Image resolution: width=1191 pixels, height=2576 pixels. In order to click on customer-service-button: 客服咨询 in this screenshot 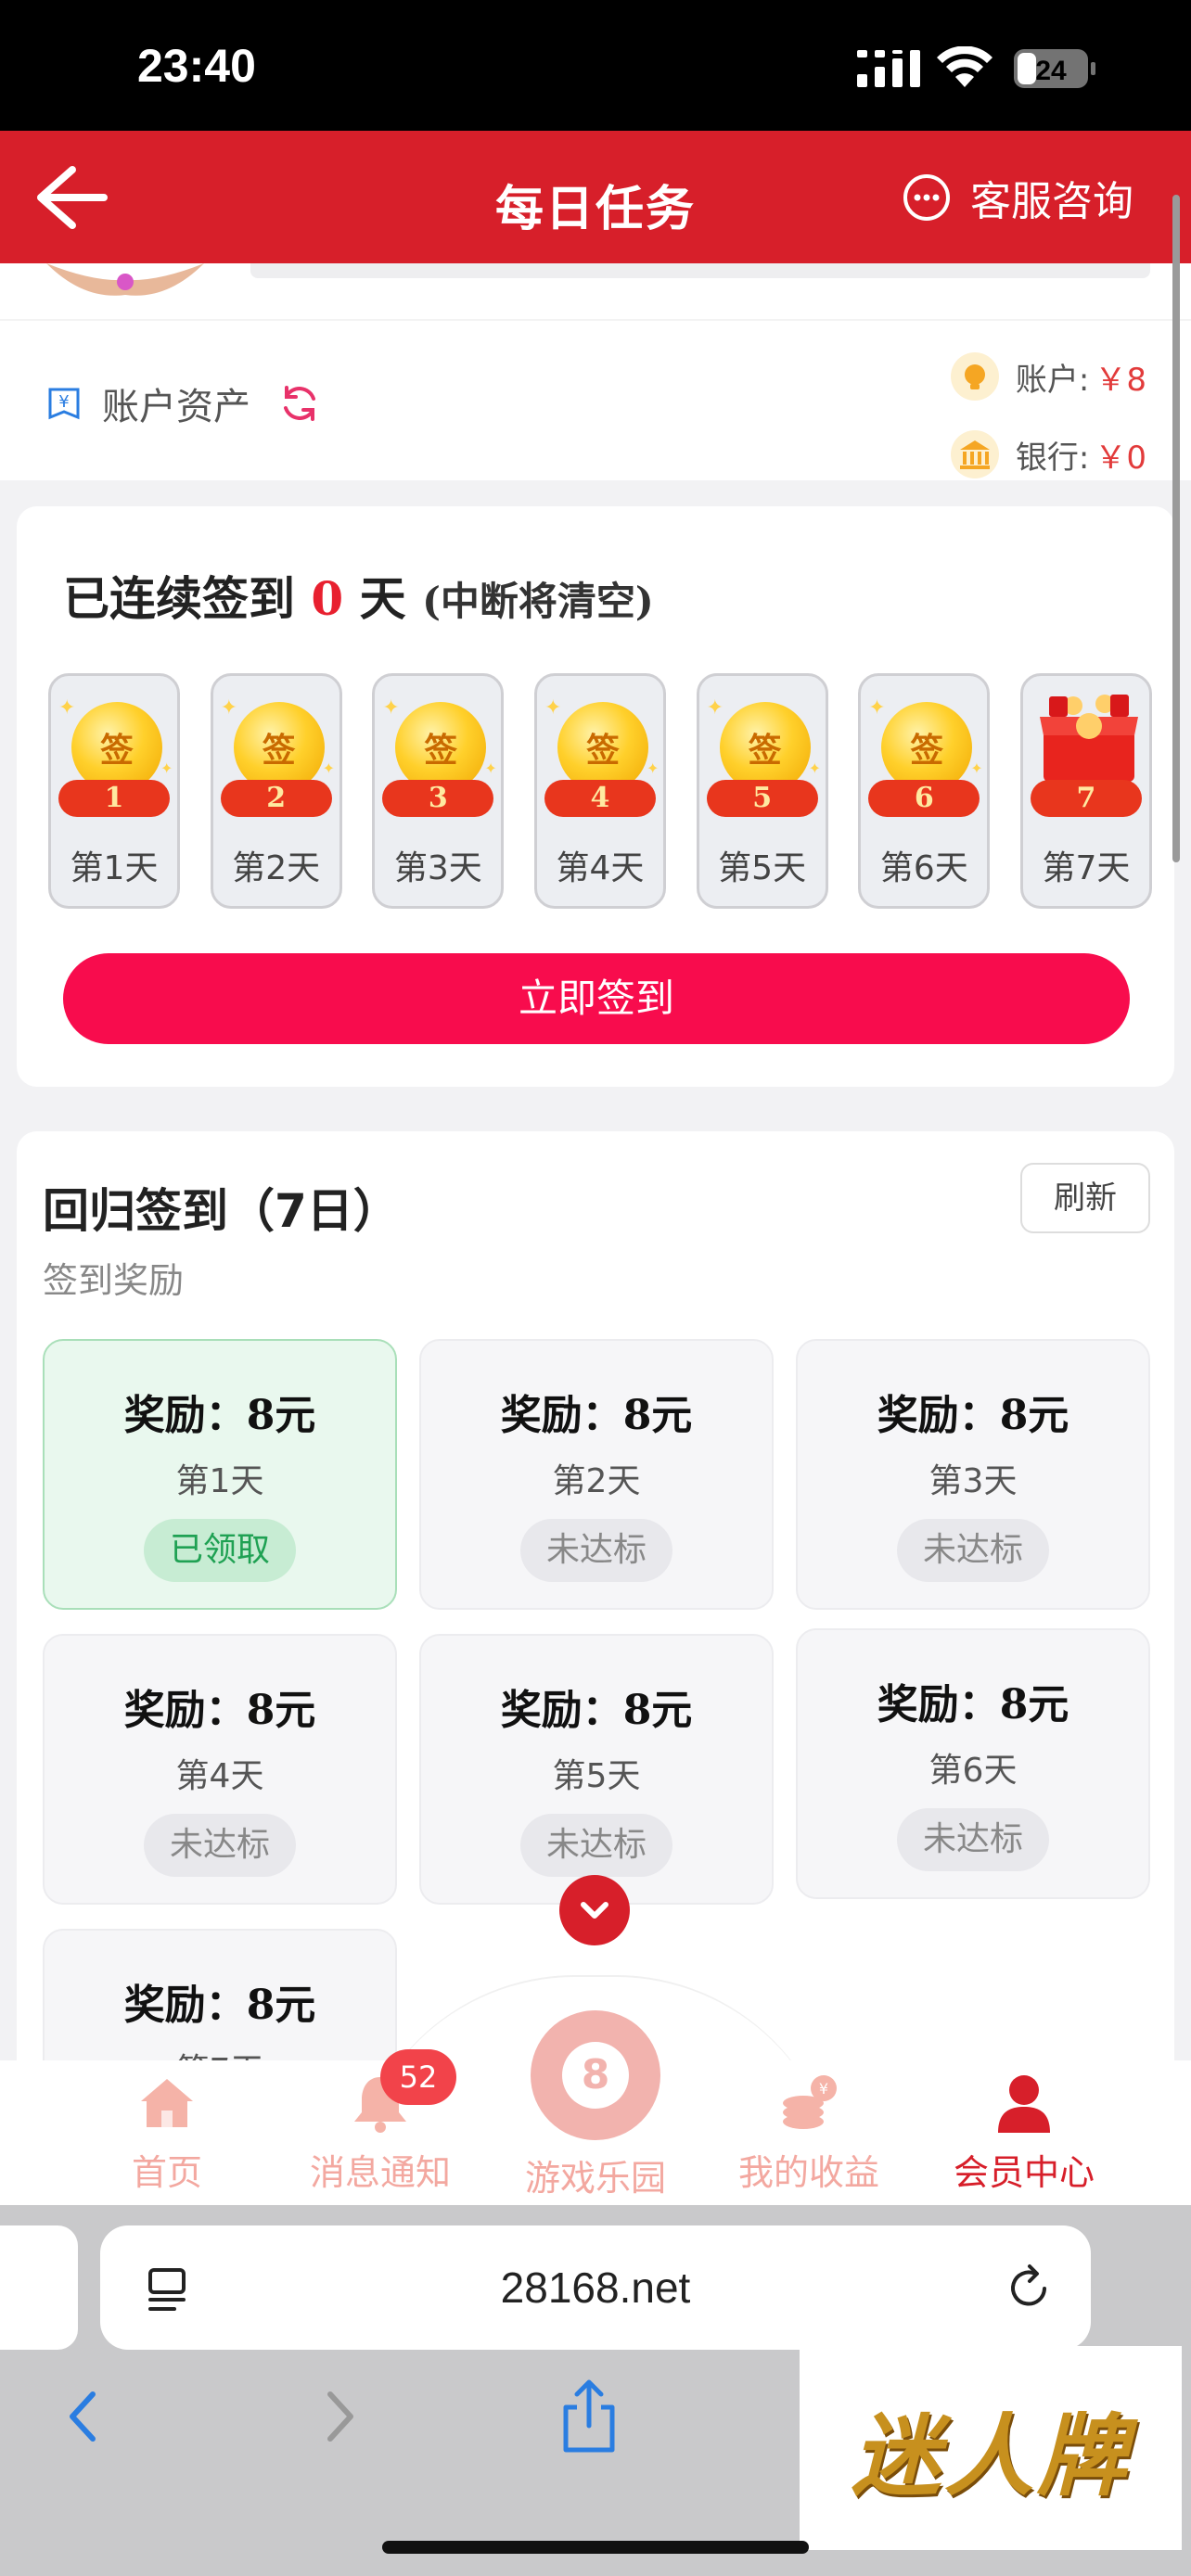, I will do `click(1018, 197)`.